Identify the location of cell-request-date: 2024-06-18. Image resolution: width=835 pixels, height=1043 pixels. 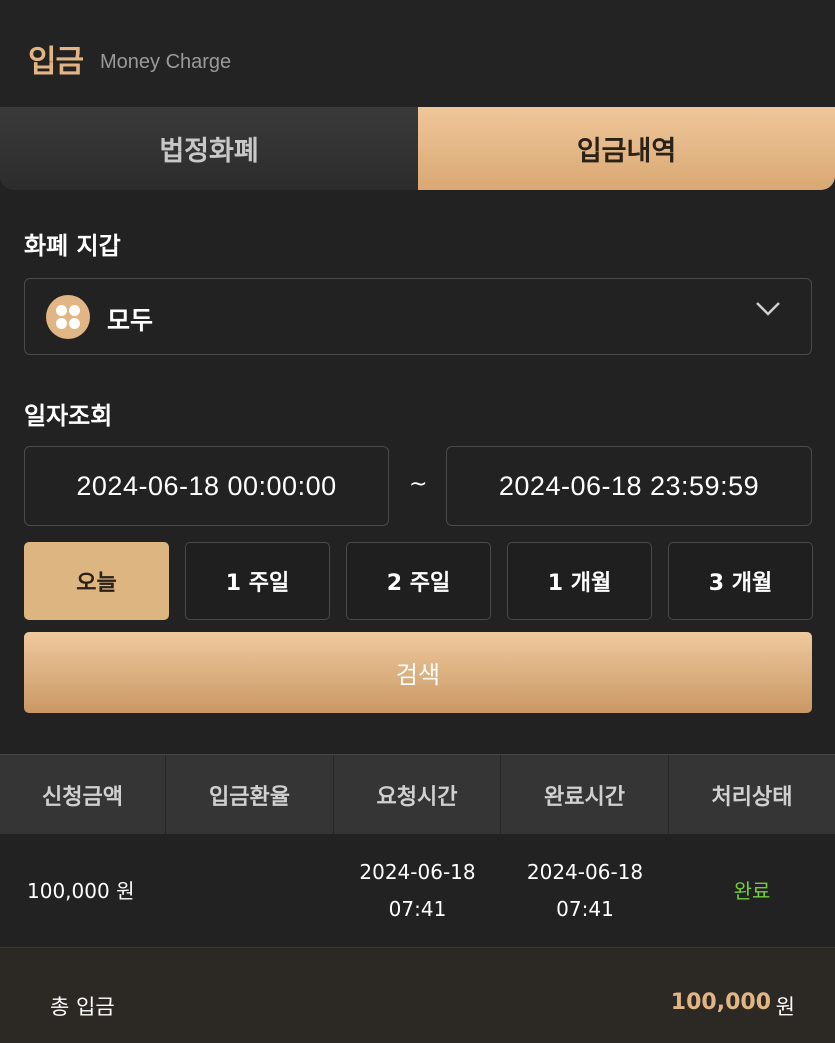
(417, 872).